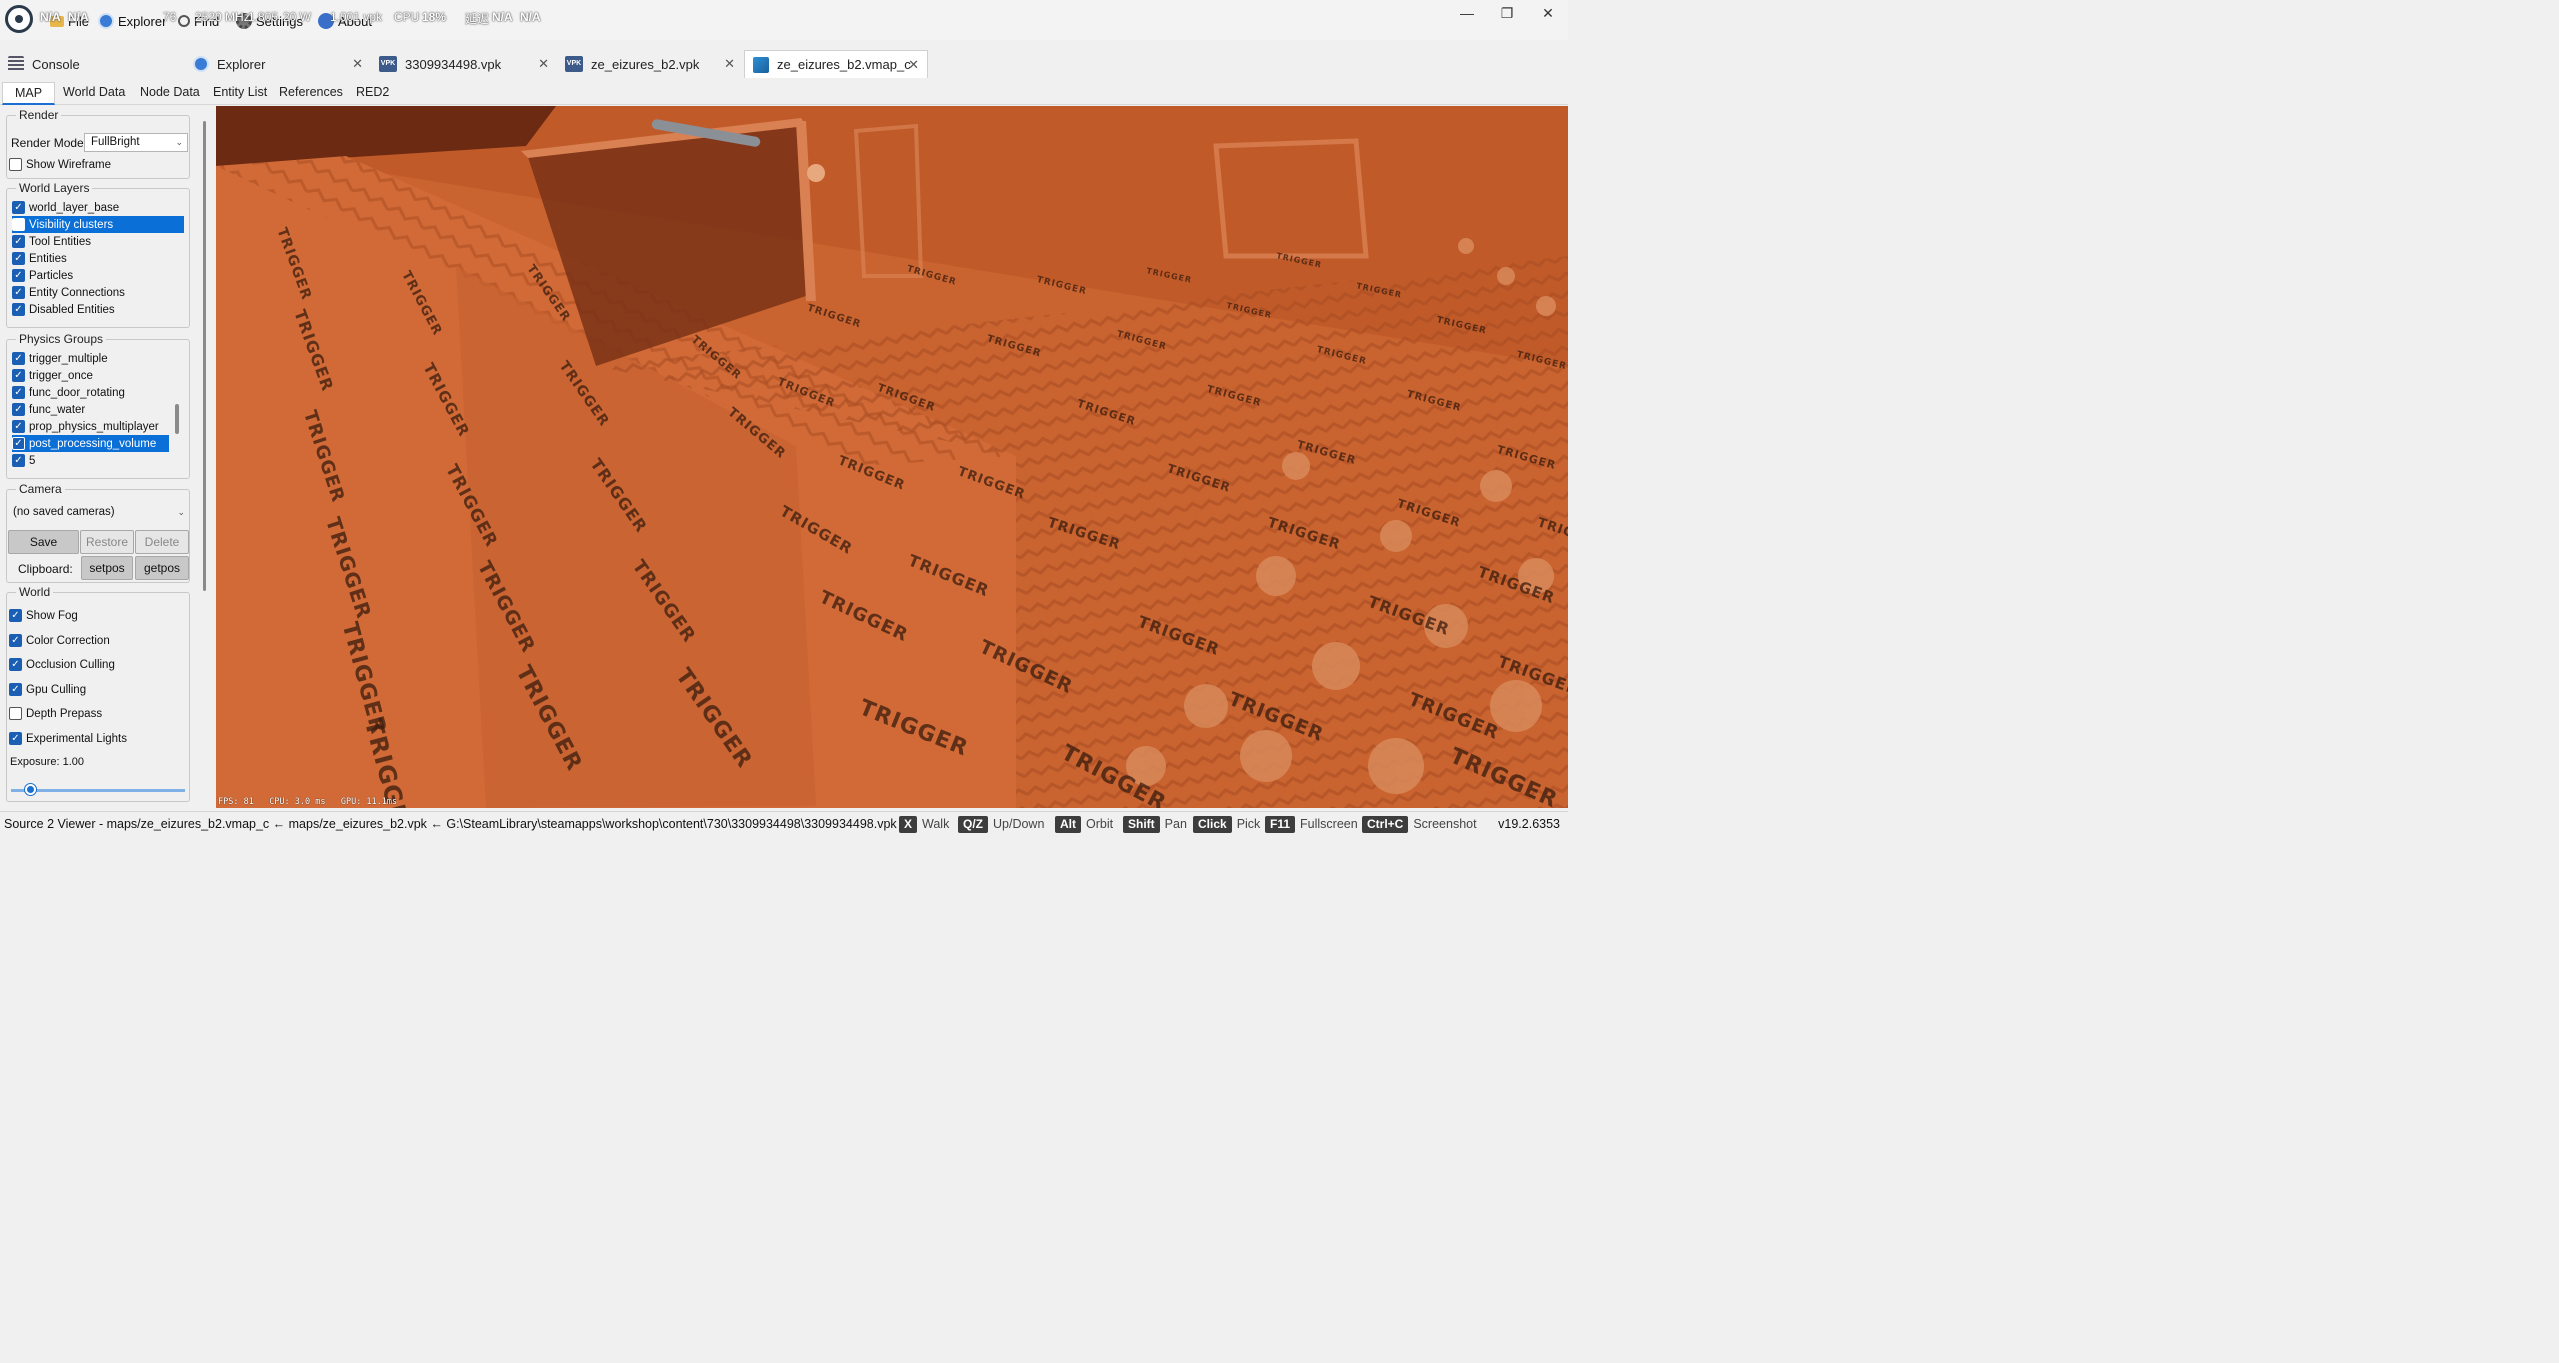 The height and width of the screenshot is (1363, 2559). What do you see at coordinates (1467, 13) in the screenshot?
I see `minimize-button: —` at bounding box center [1467, 13].